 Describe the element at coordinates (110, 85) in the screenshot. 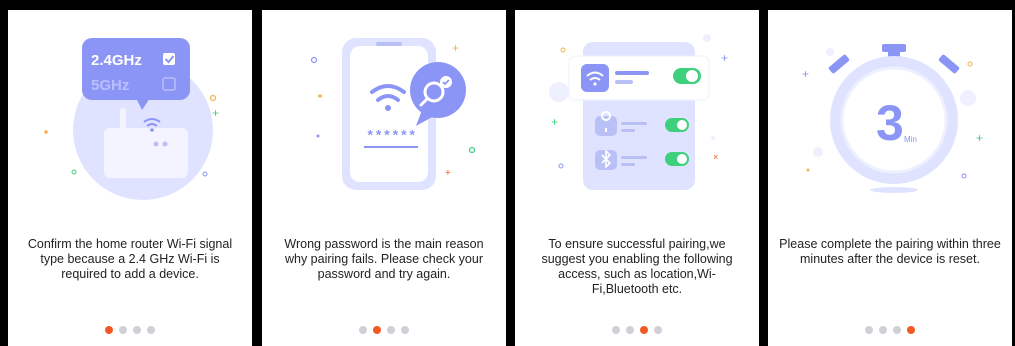

I see `band-label-secondary: 5GHz` at that location.